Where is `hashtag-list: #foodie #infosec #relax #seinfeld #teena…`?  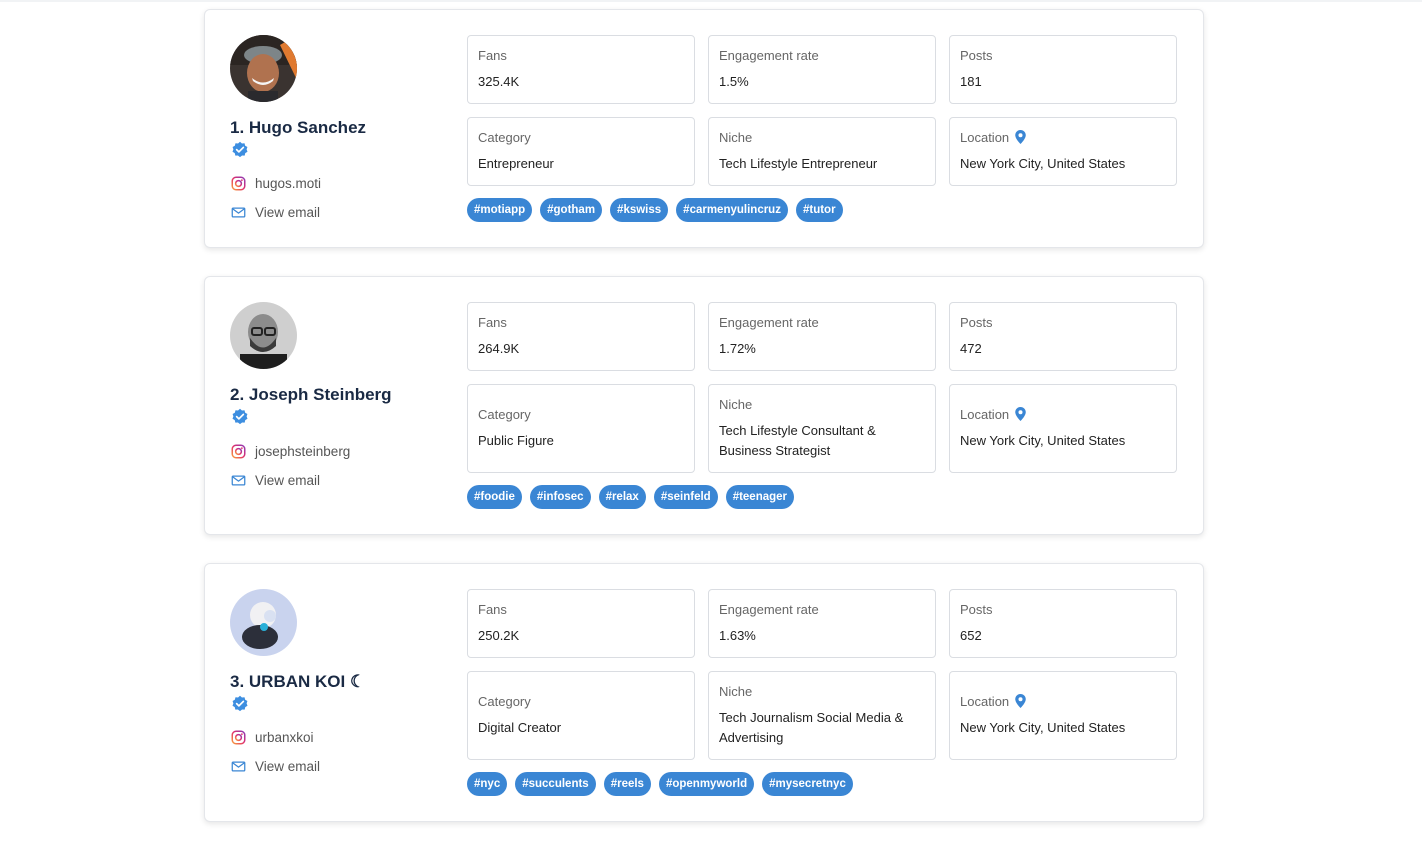
hashtag-list: #foodie #infosec #relax #seinfeld #teena… is located at coordinates (631, 497).